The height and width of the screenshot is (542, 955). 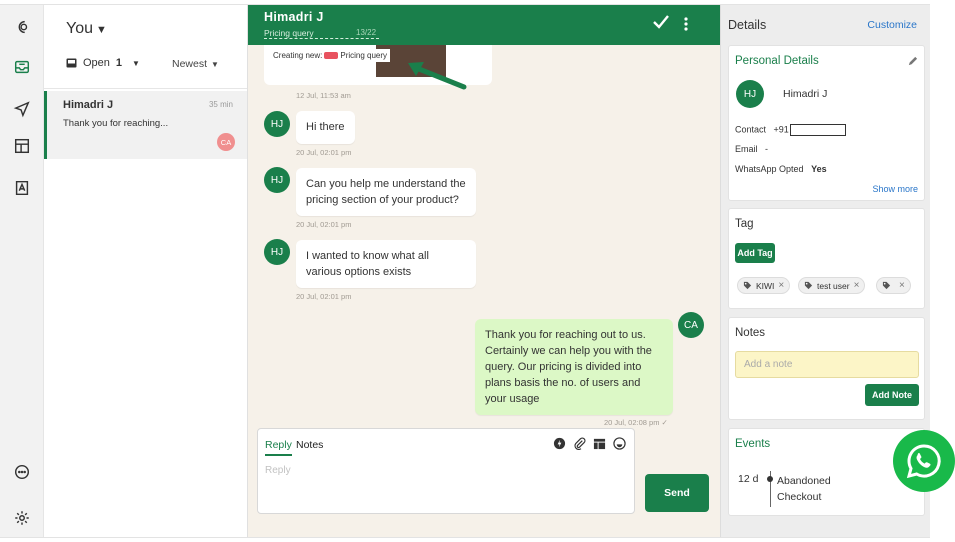 I want to click on whatsapp-logo-icon, so click(x=923, y=461).